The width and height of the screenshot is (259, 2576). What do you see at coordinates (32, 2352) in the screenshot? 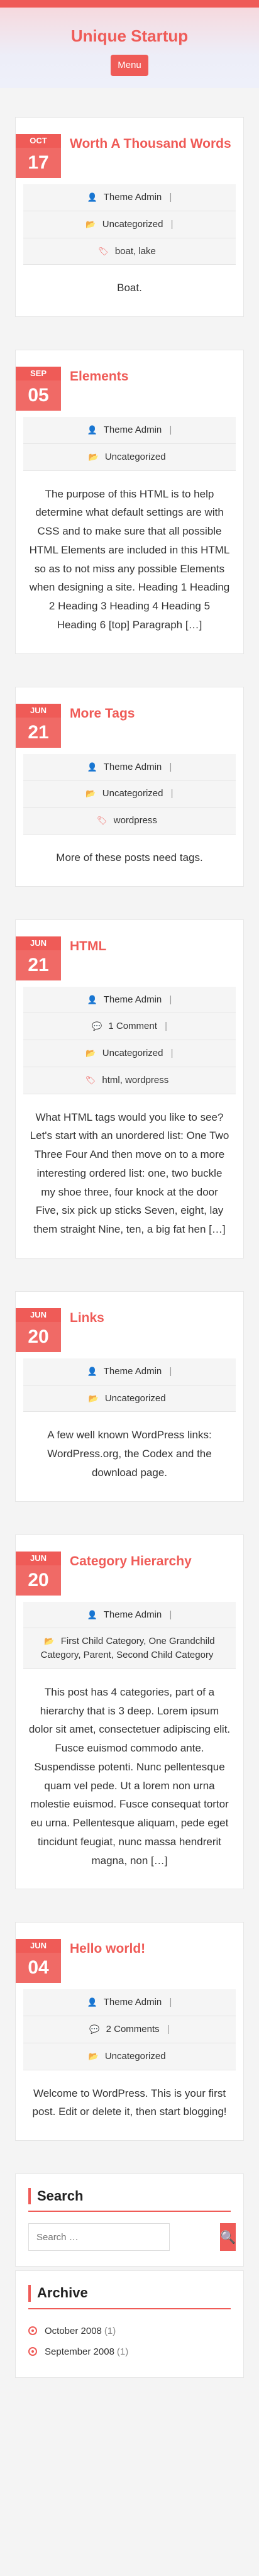
I see `circle-dot-icon` at bounding box center [32, 2352].